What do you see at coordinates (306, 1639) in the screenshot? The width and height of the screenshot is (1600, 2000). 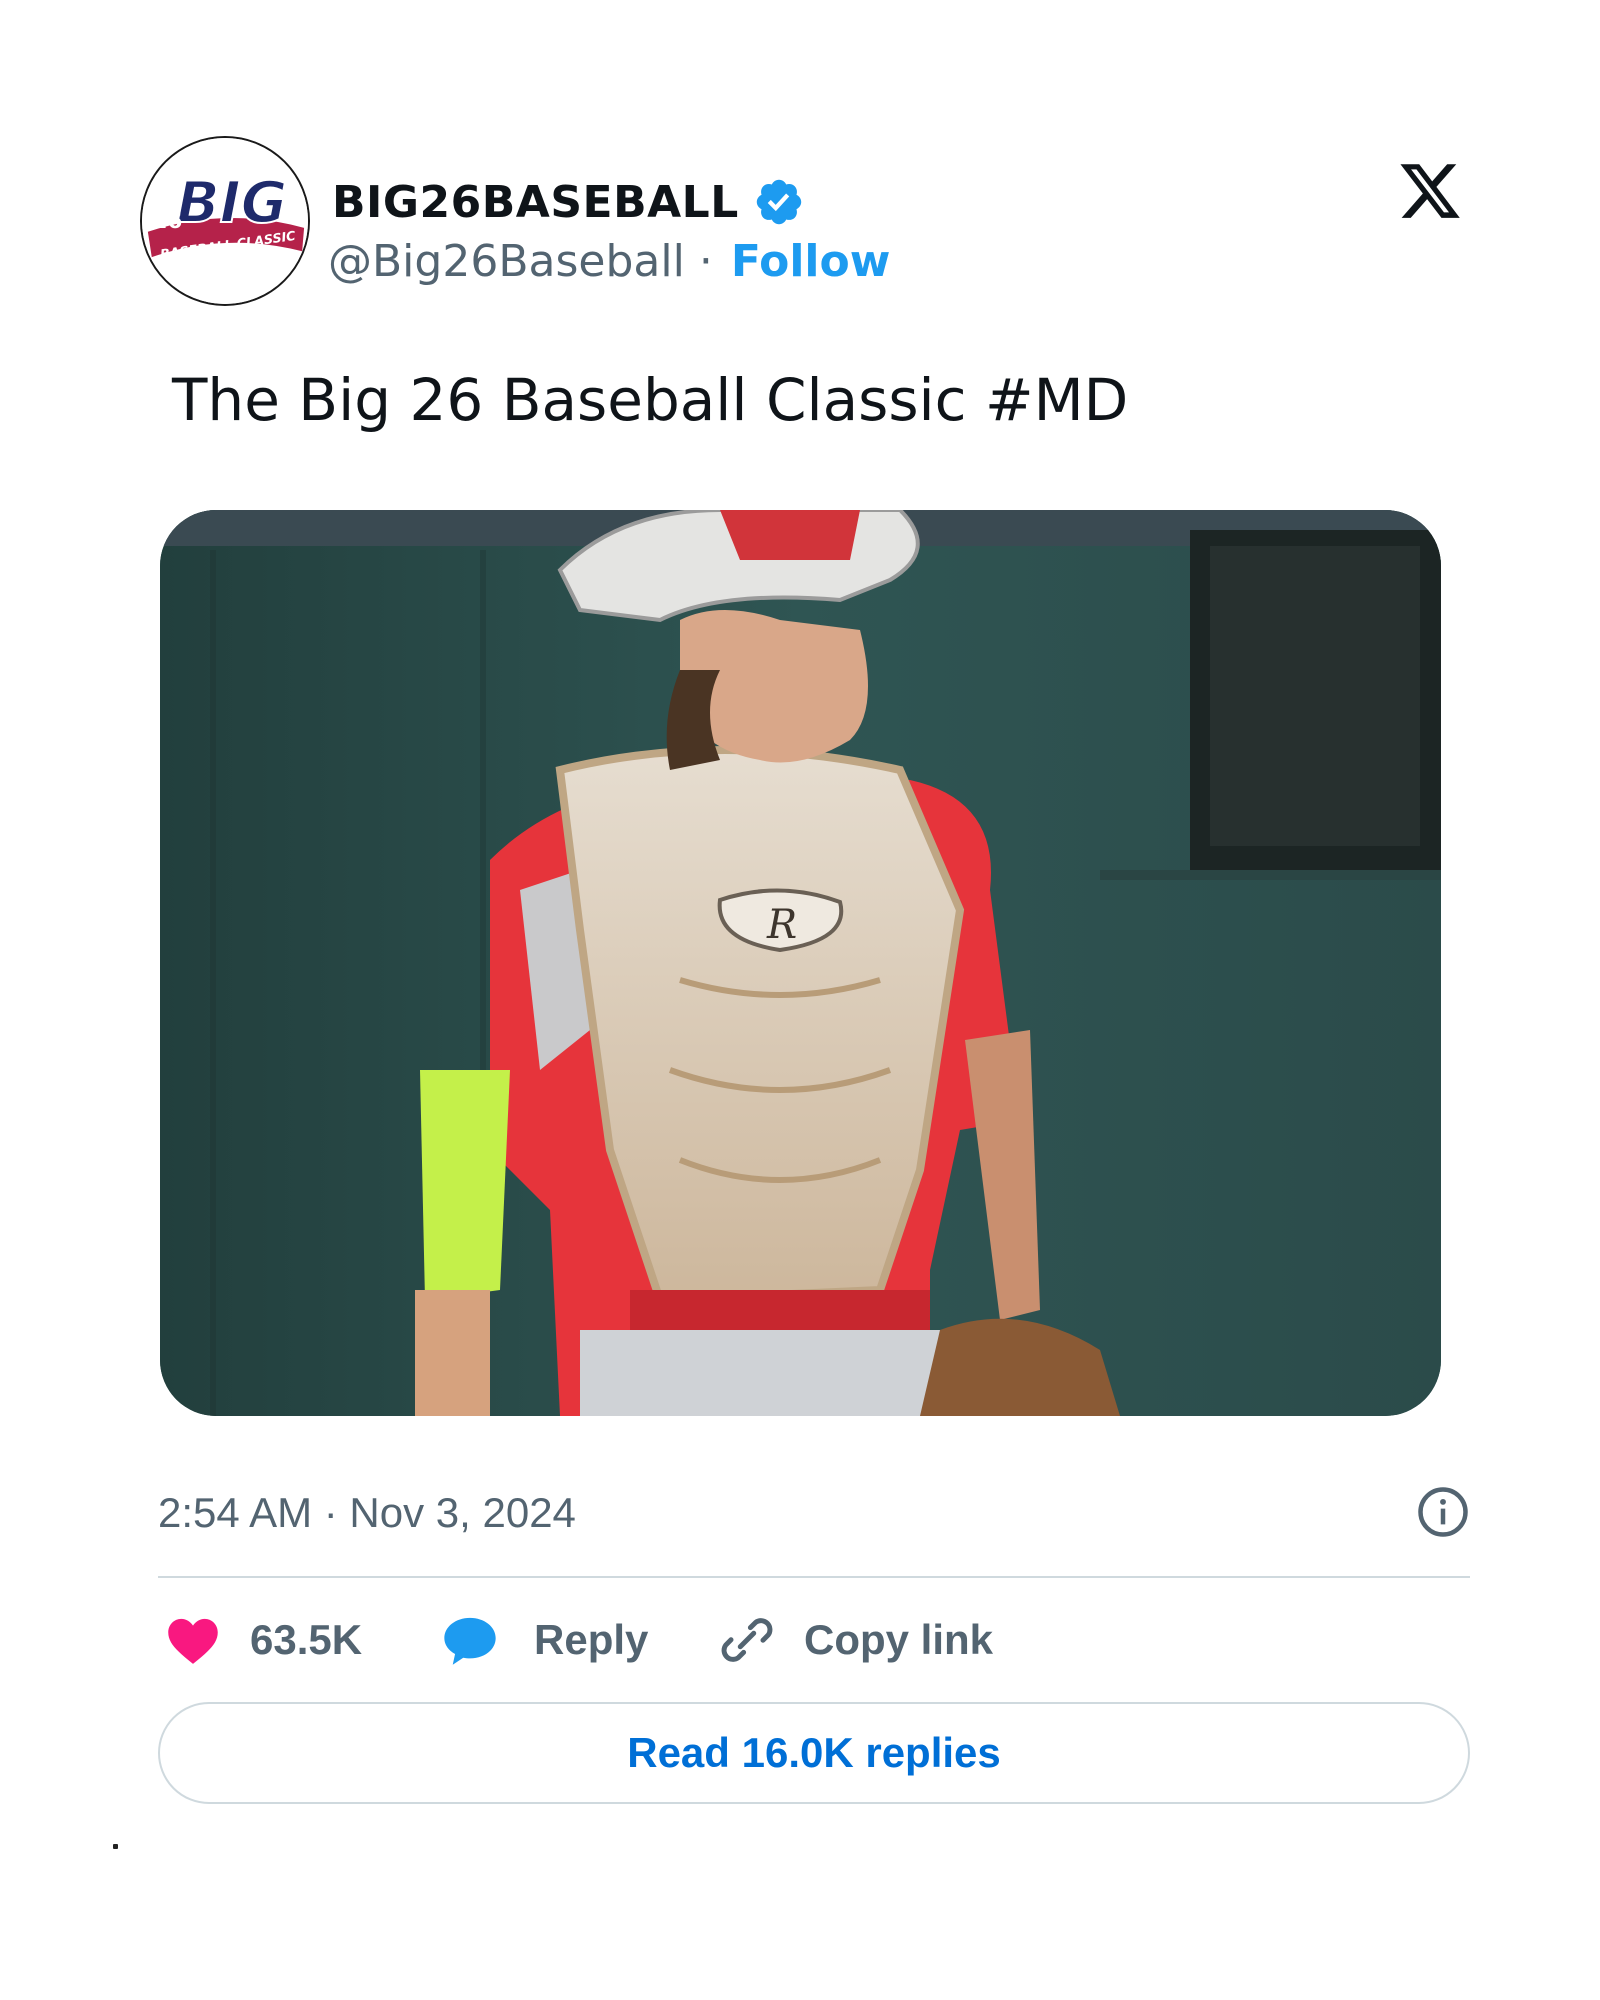 I see `like-count: 63.5K` at bounding box center [306, 1639].